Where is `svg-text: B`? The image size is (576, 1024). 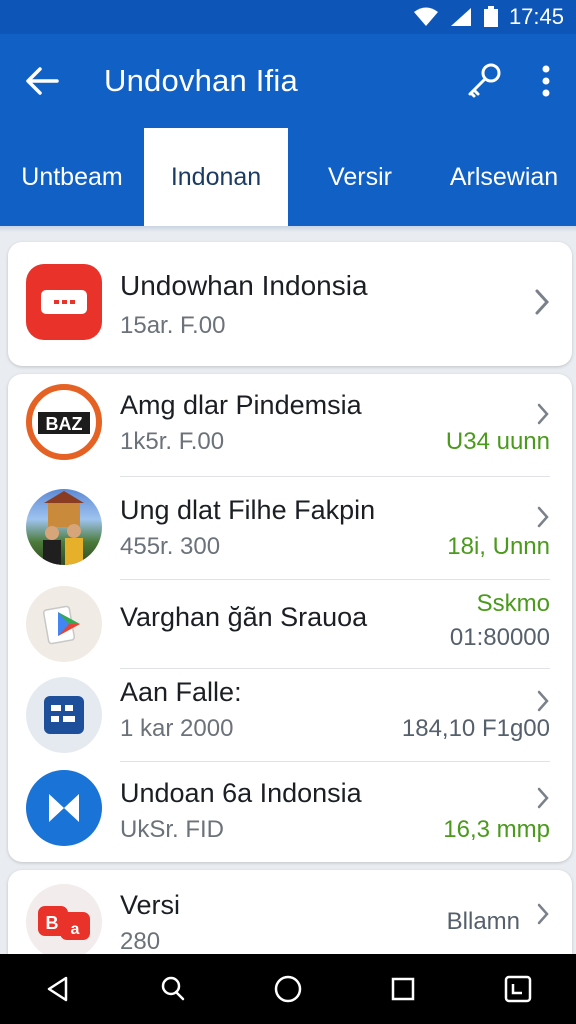 svg-text: B is located at coordinates (52, 923).